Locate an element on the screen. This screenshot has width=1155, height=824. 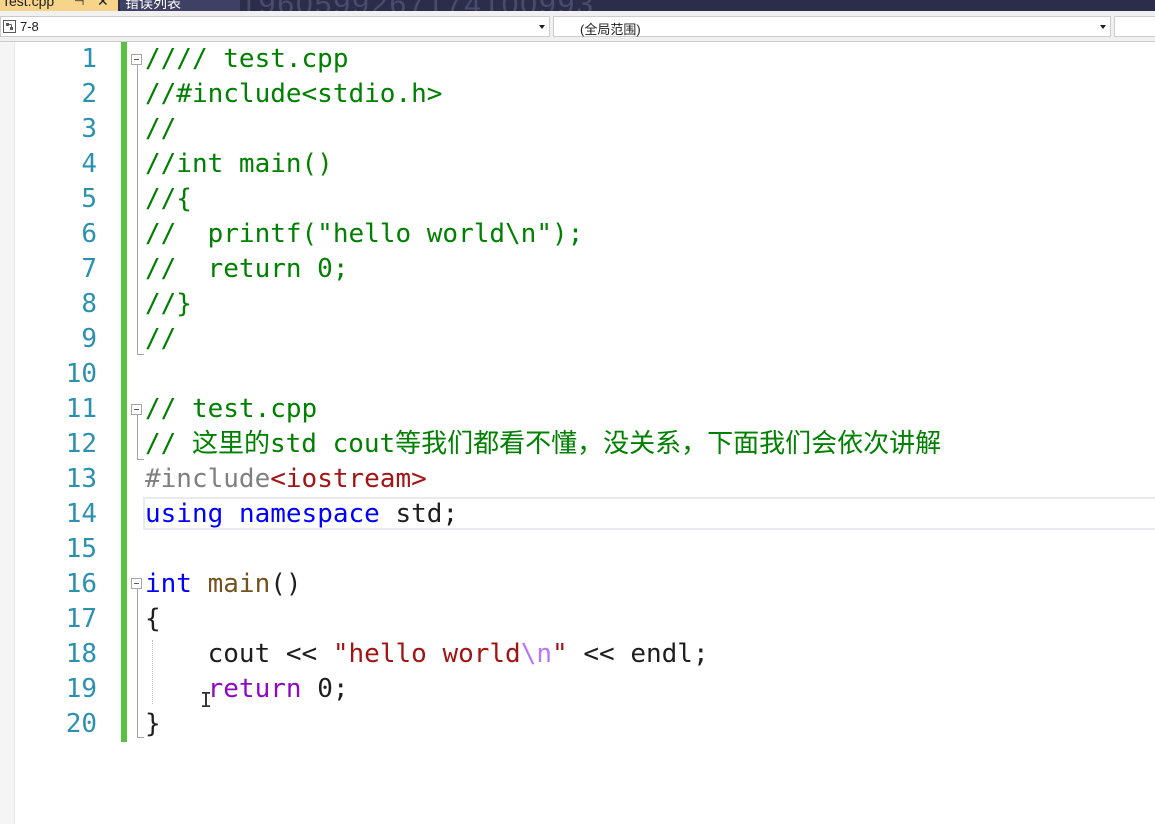
line-number: 16 is located at coordinates (81, 584).